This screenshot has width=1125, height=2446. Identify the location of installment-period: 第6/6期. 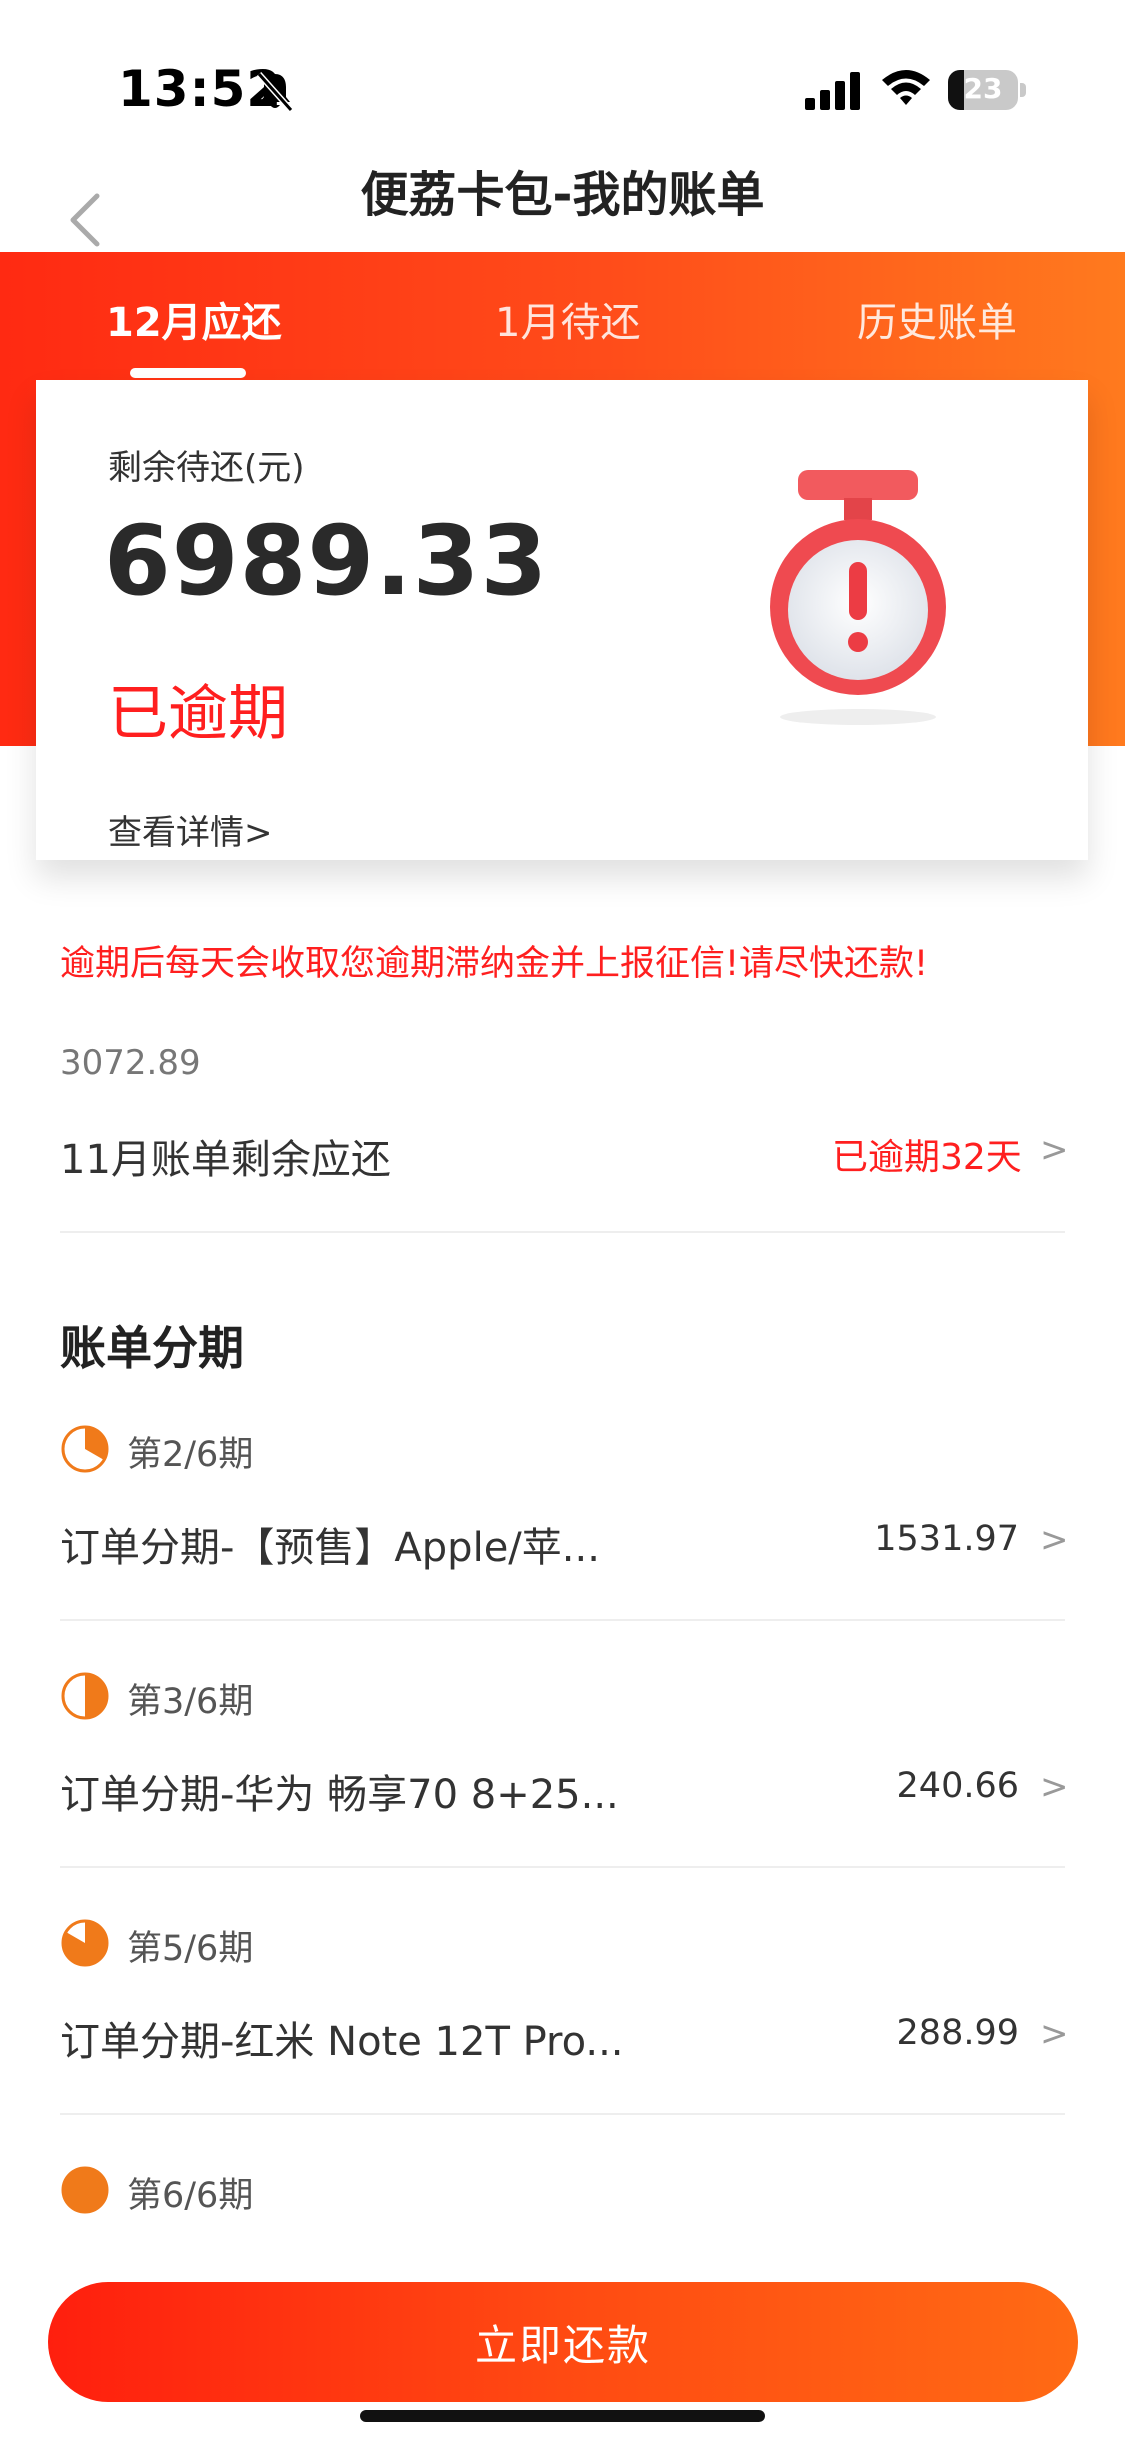
(190, 2196).